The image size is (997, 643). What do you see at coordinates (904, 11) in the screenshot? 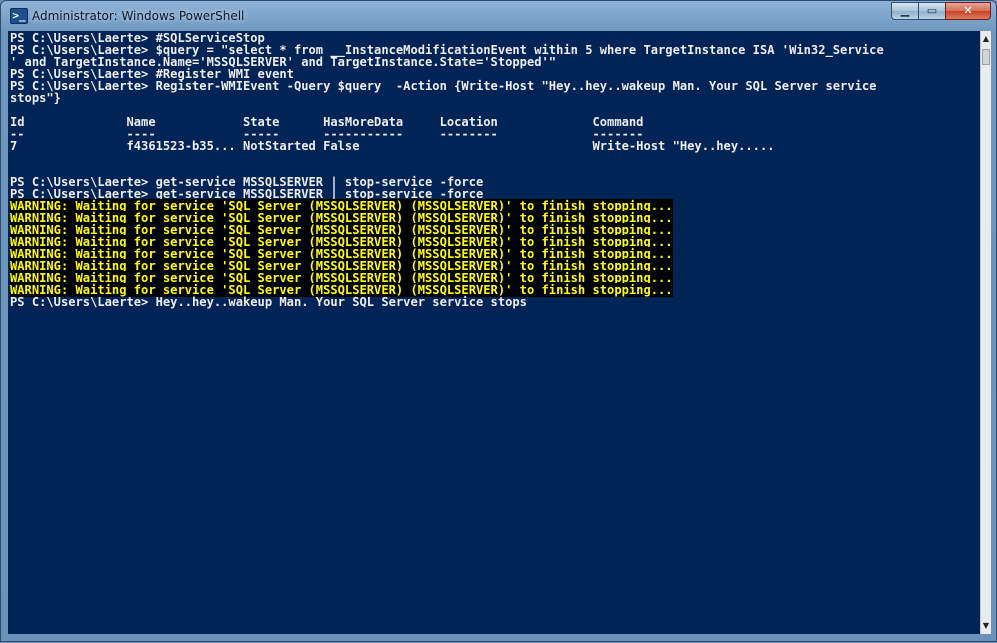
I see `minimize-button: ▁` at bounding box center [904, 11].